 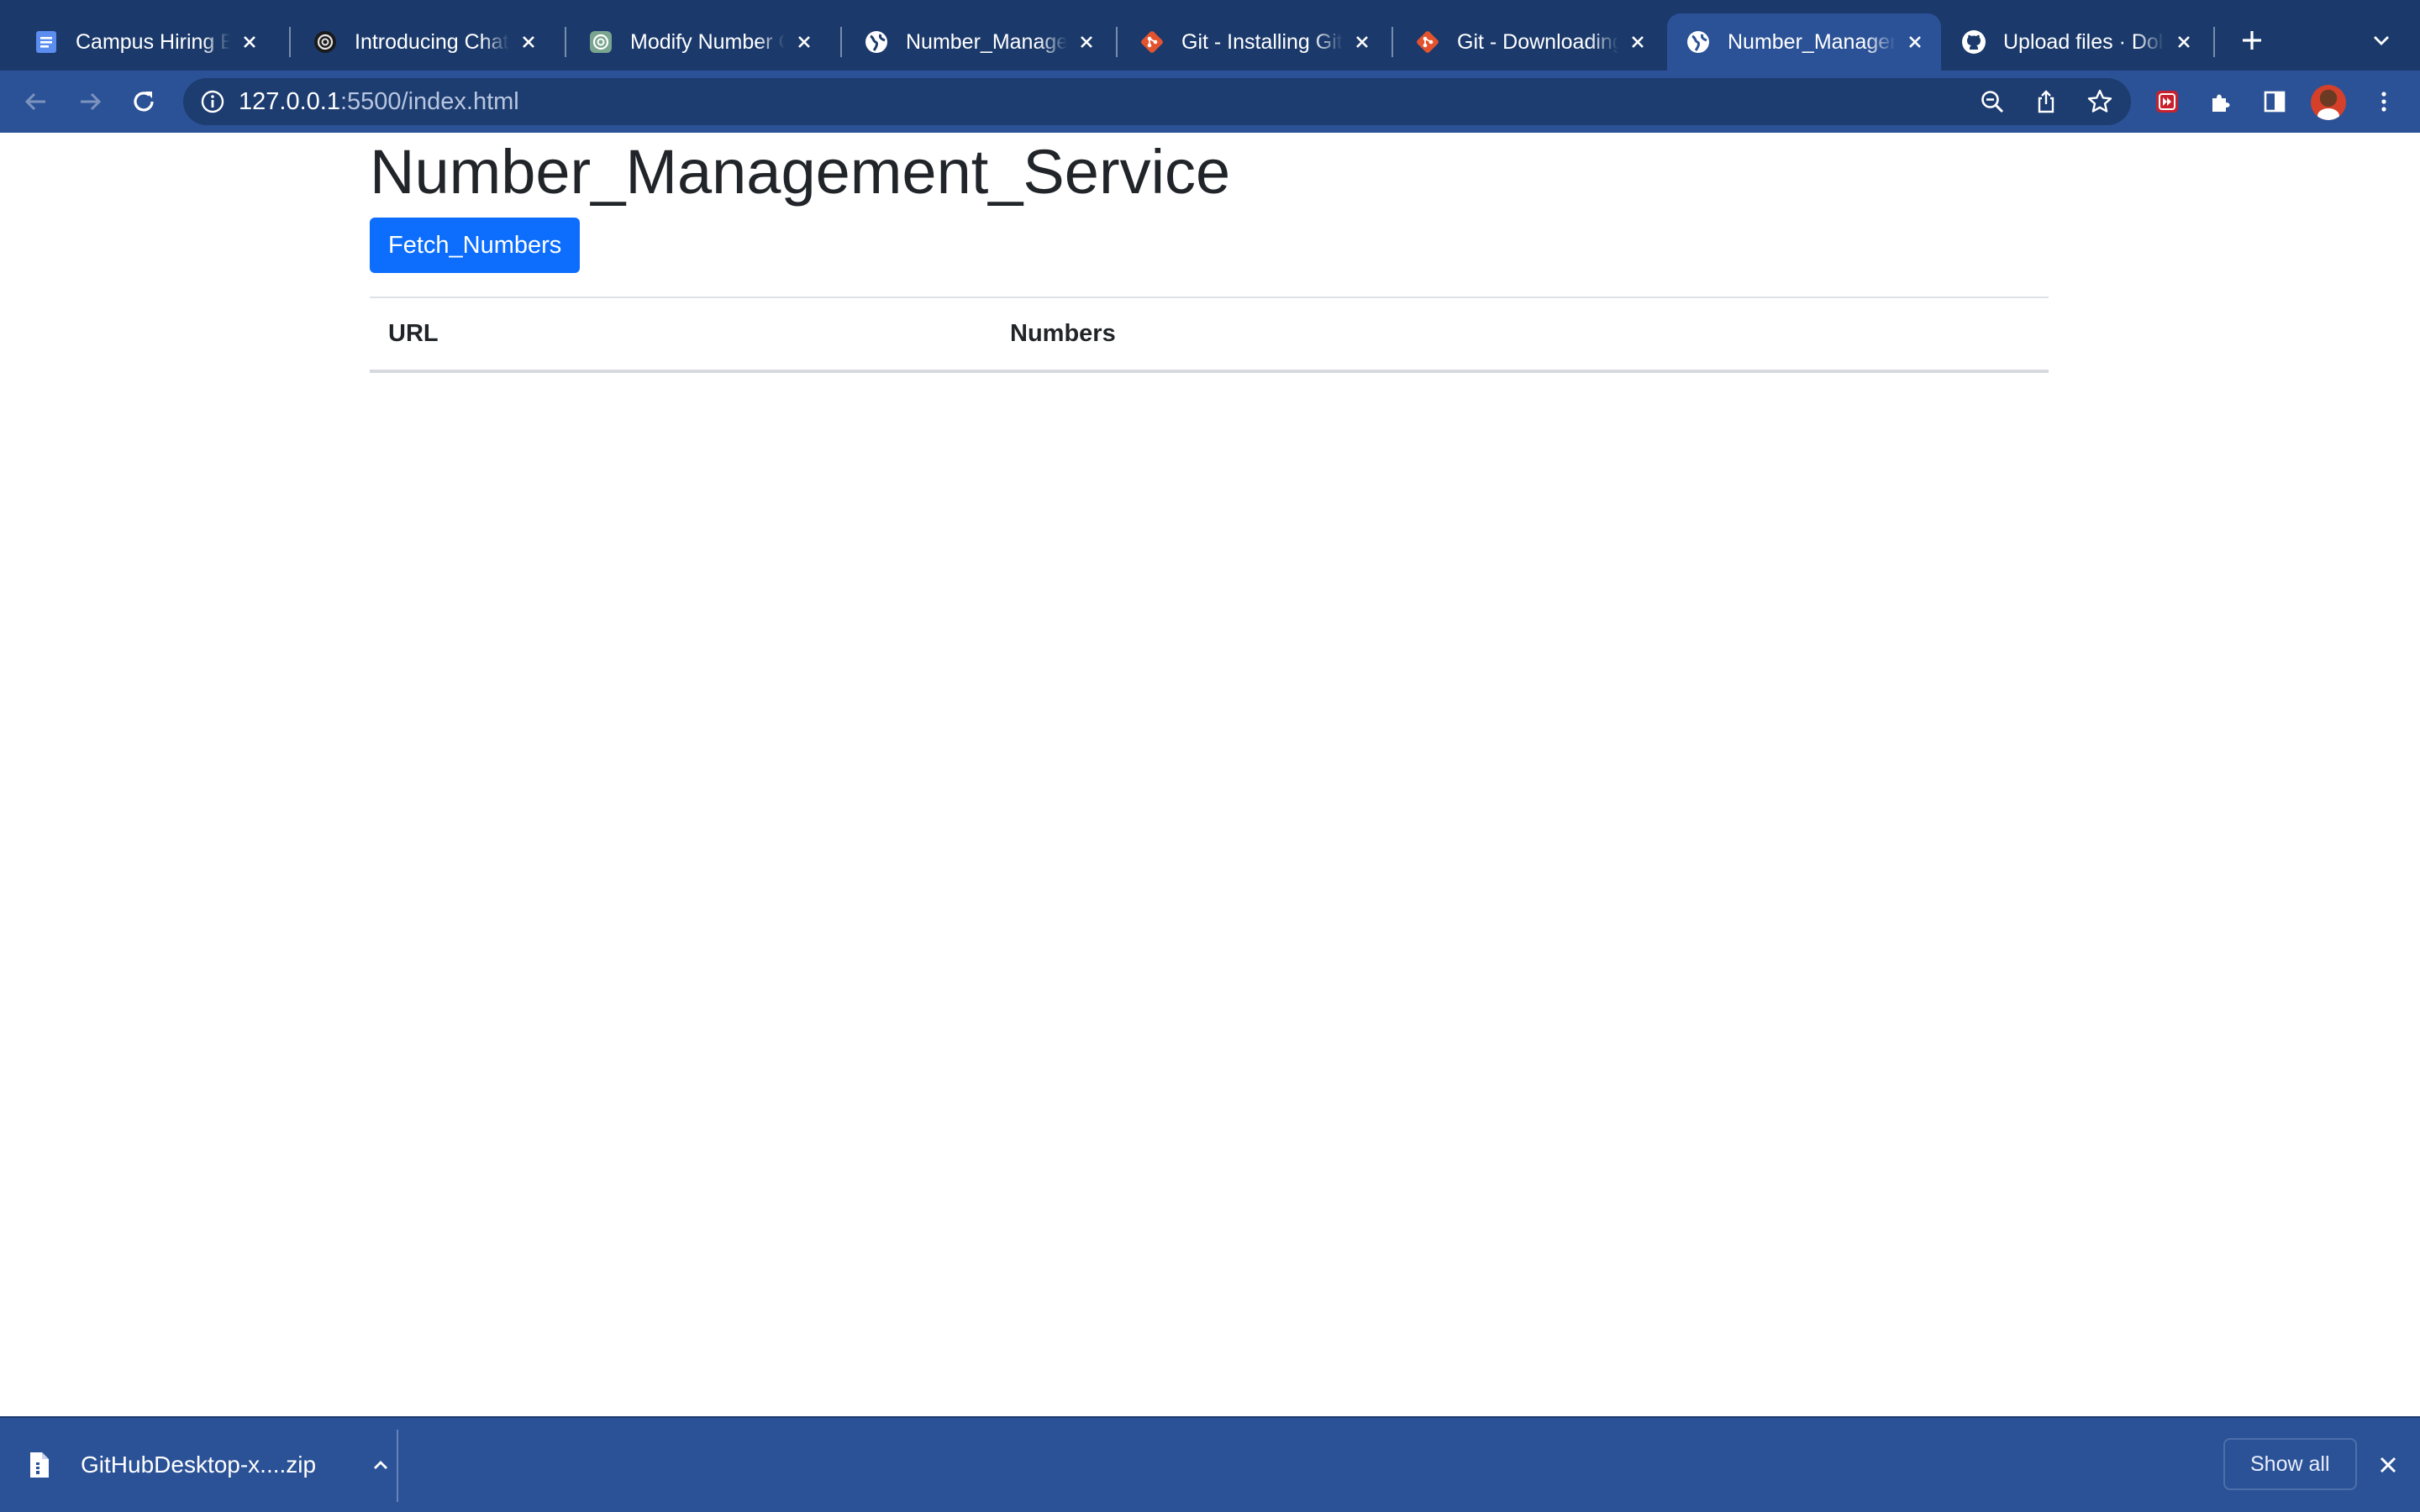 I want to click on plus-icon, so click(x=2252, y=40).